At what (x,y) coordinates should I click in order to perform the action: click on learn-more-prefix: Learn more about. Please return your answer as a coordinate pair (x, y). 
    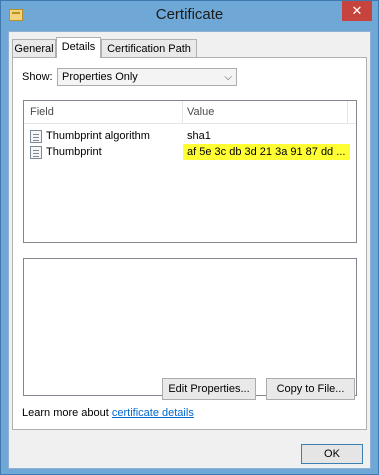
    Looking at the image, I should click on (67, 413).